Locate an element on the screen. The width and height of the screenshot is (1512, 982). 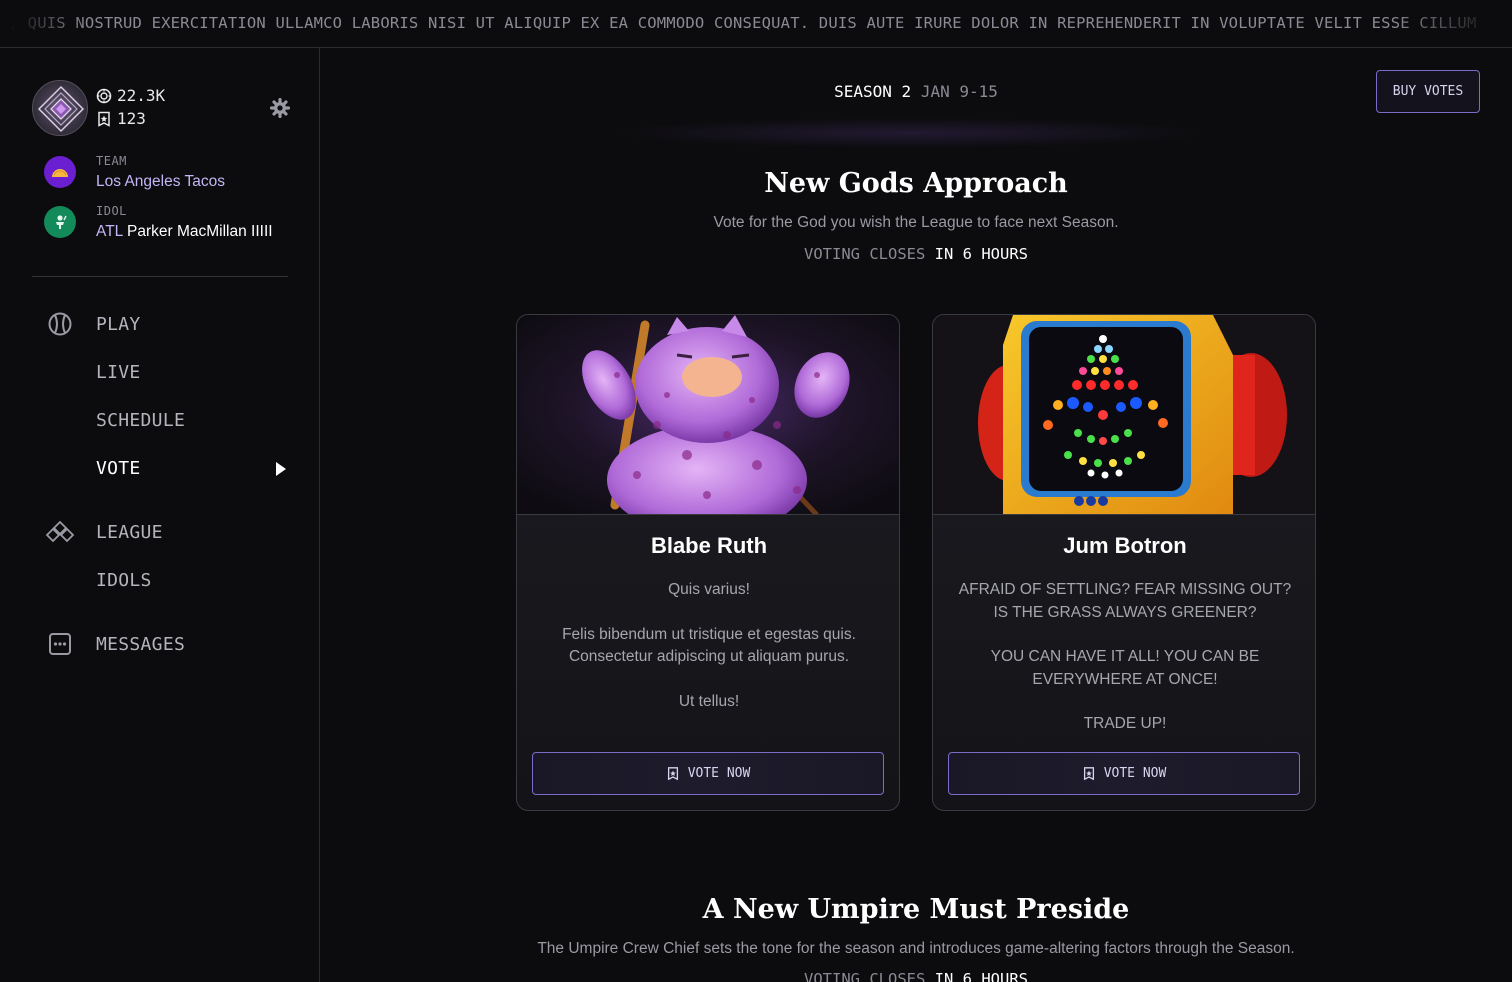
voting-closes-gods: VOTING CLOSES IN 6 HOURS is located at coordinates (916, 254).